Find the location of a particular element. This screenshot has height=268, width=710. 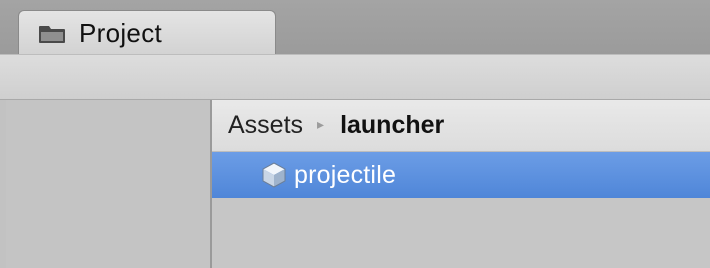

breadcrumb: Assets ▸ launcher is located at coordinates (461, 126).